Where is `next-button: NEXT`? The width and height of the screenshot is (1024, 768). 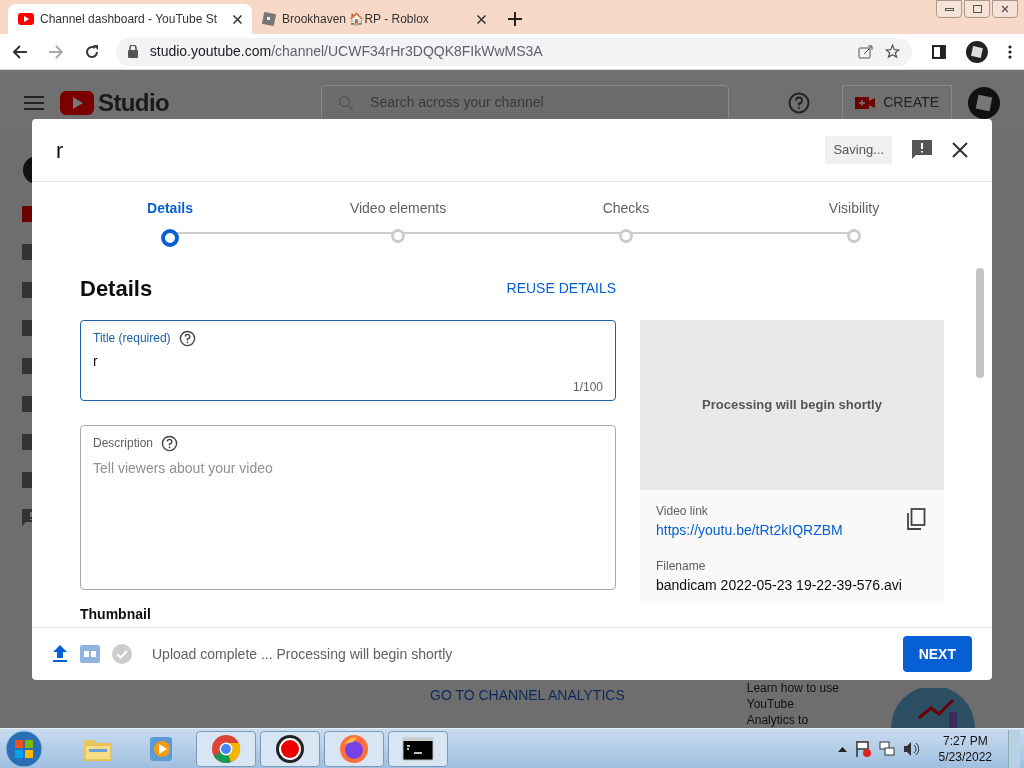 next-button: NEXT is located at coordinates (937, 654).